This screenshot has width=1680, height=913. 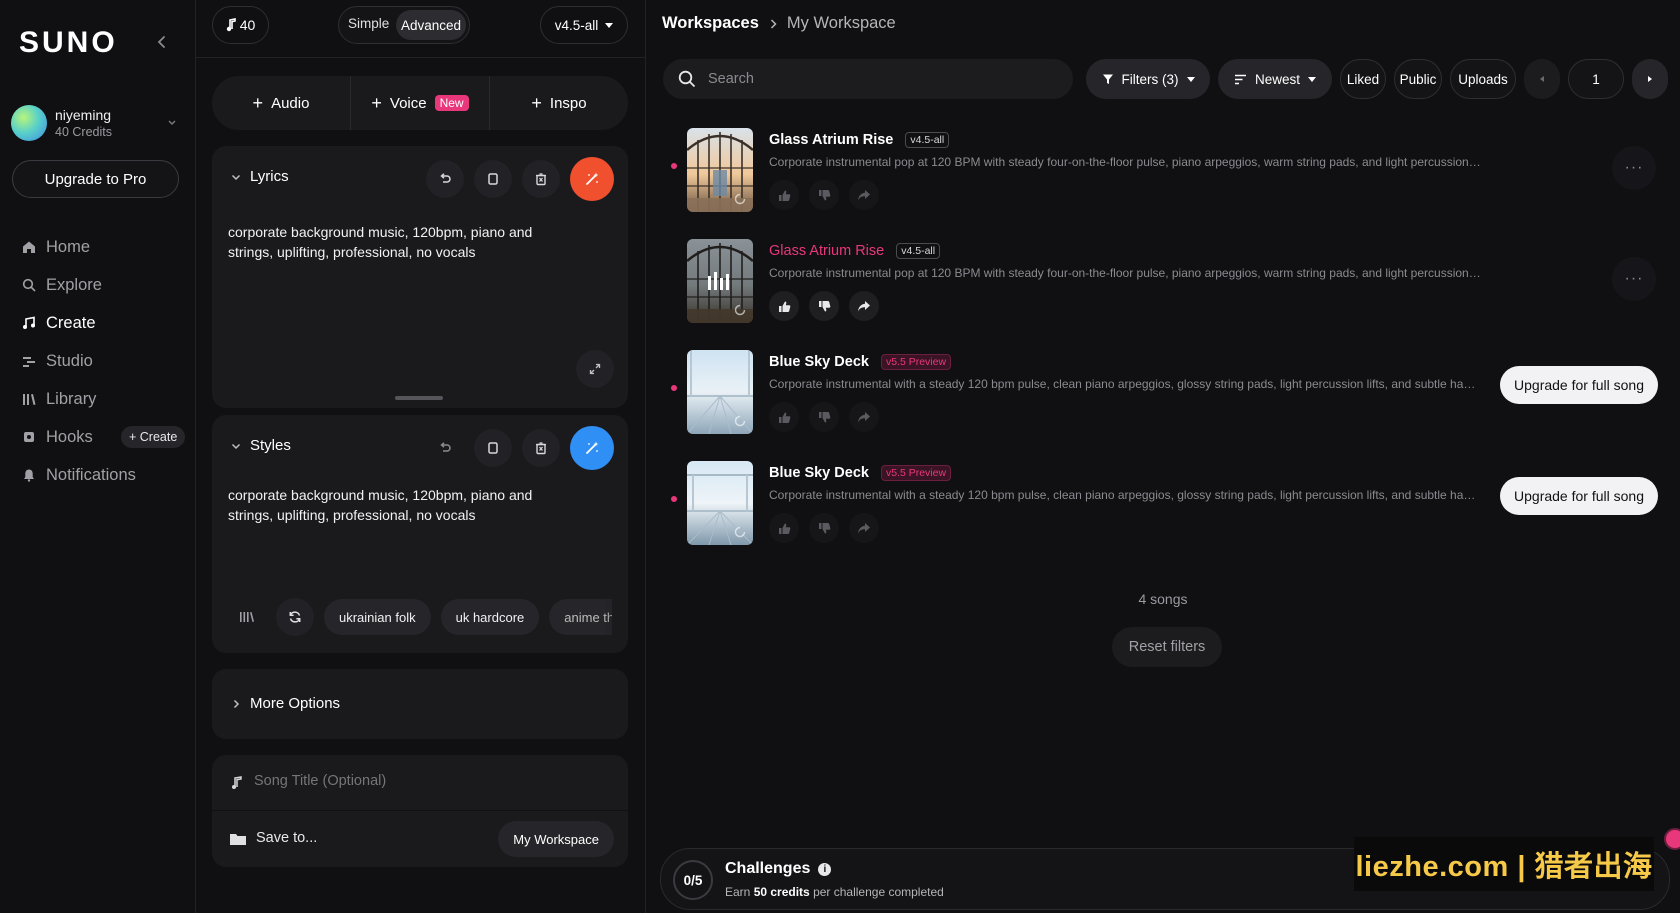 I want to click on collapse-sidebar-icon, so click(x=162, y=42).